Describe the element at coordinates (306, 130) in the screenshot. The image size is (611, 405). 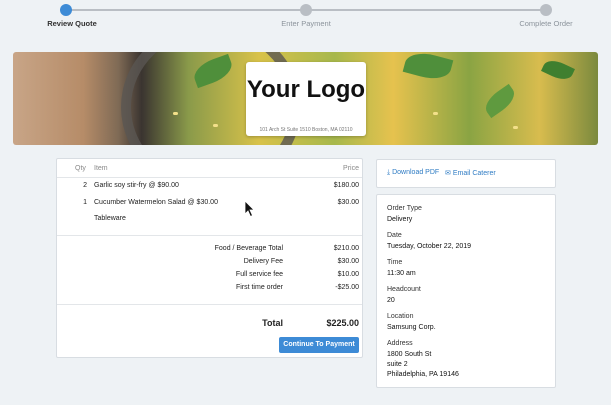
I see `logo-address: 101 Arch St Suite 1510 Boston, MA 02110` at that location.